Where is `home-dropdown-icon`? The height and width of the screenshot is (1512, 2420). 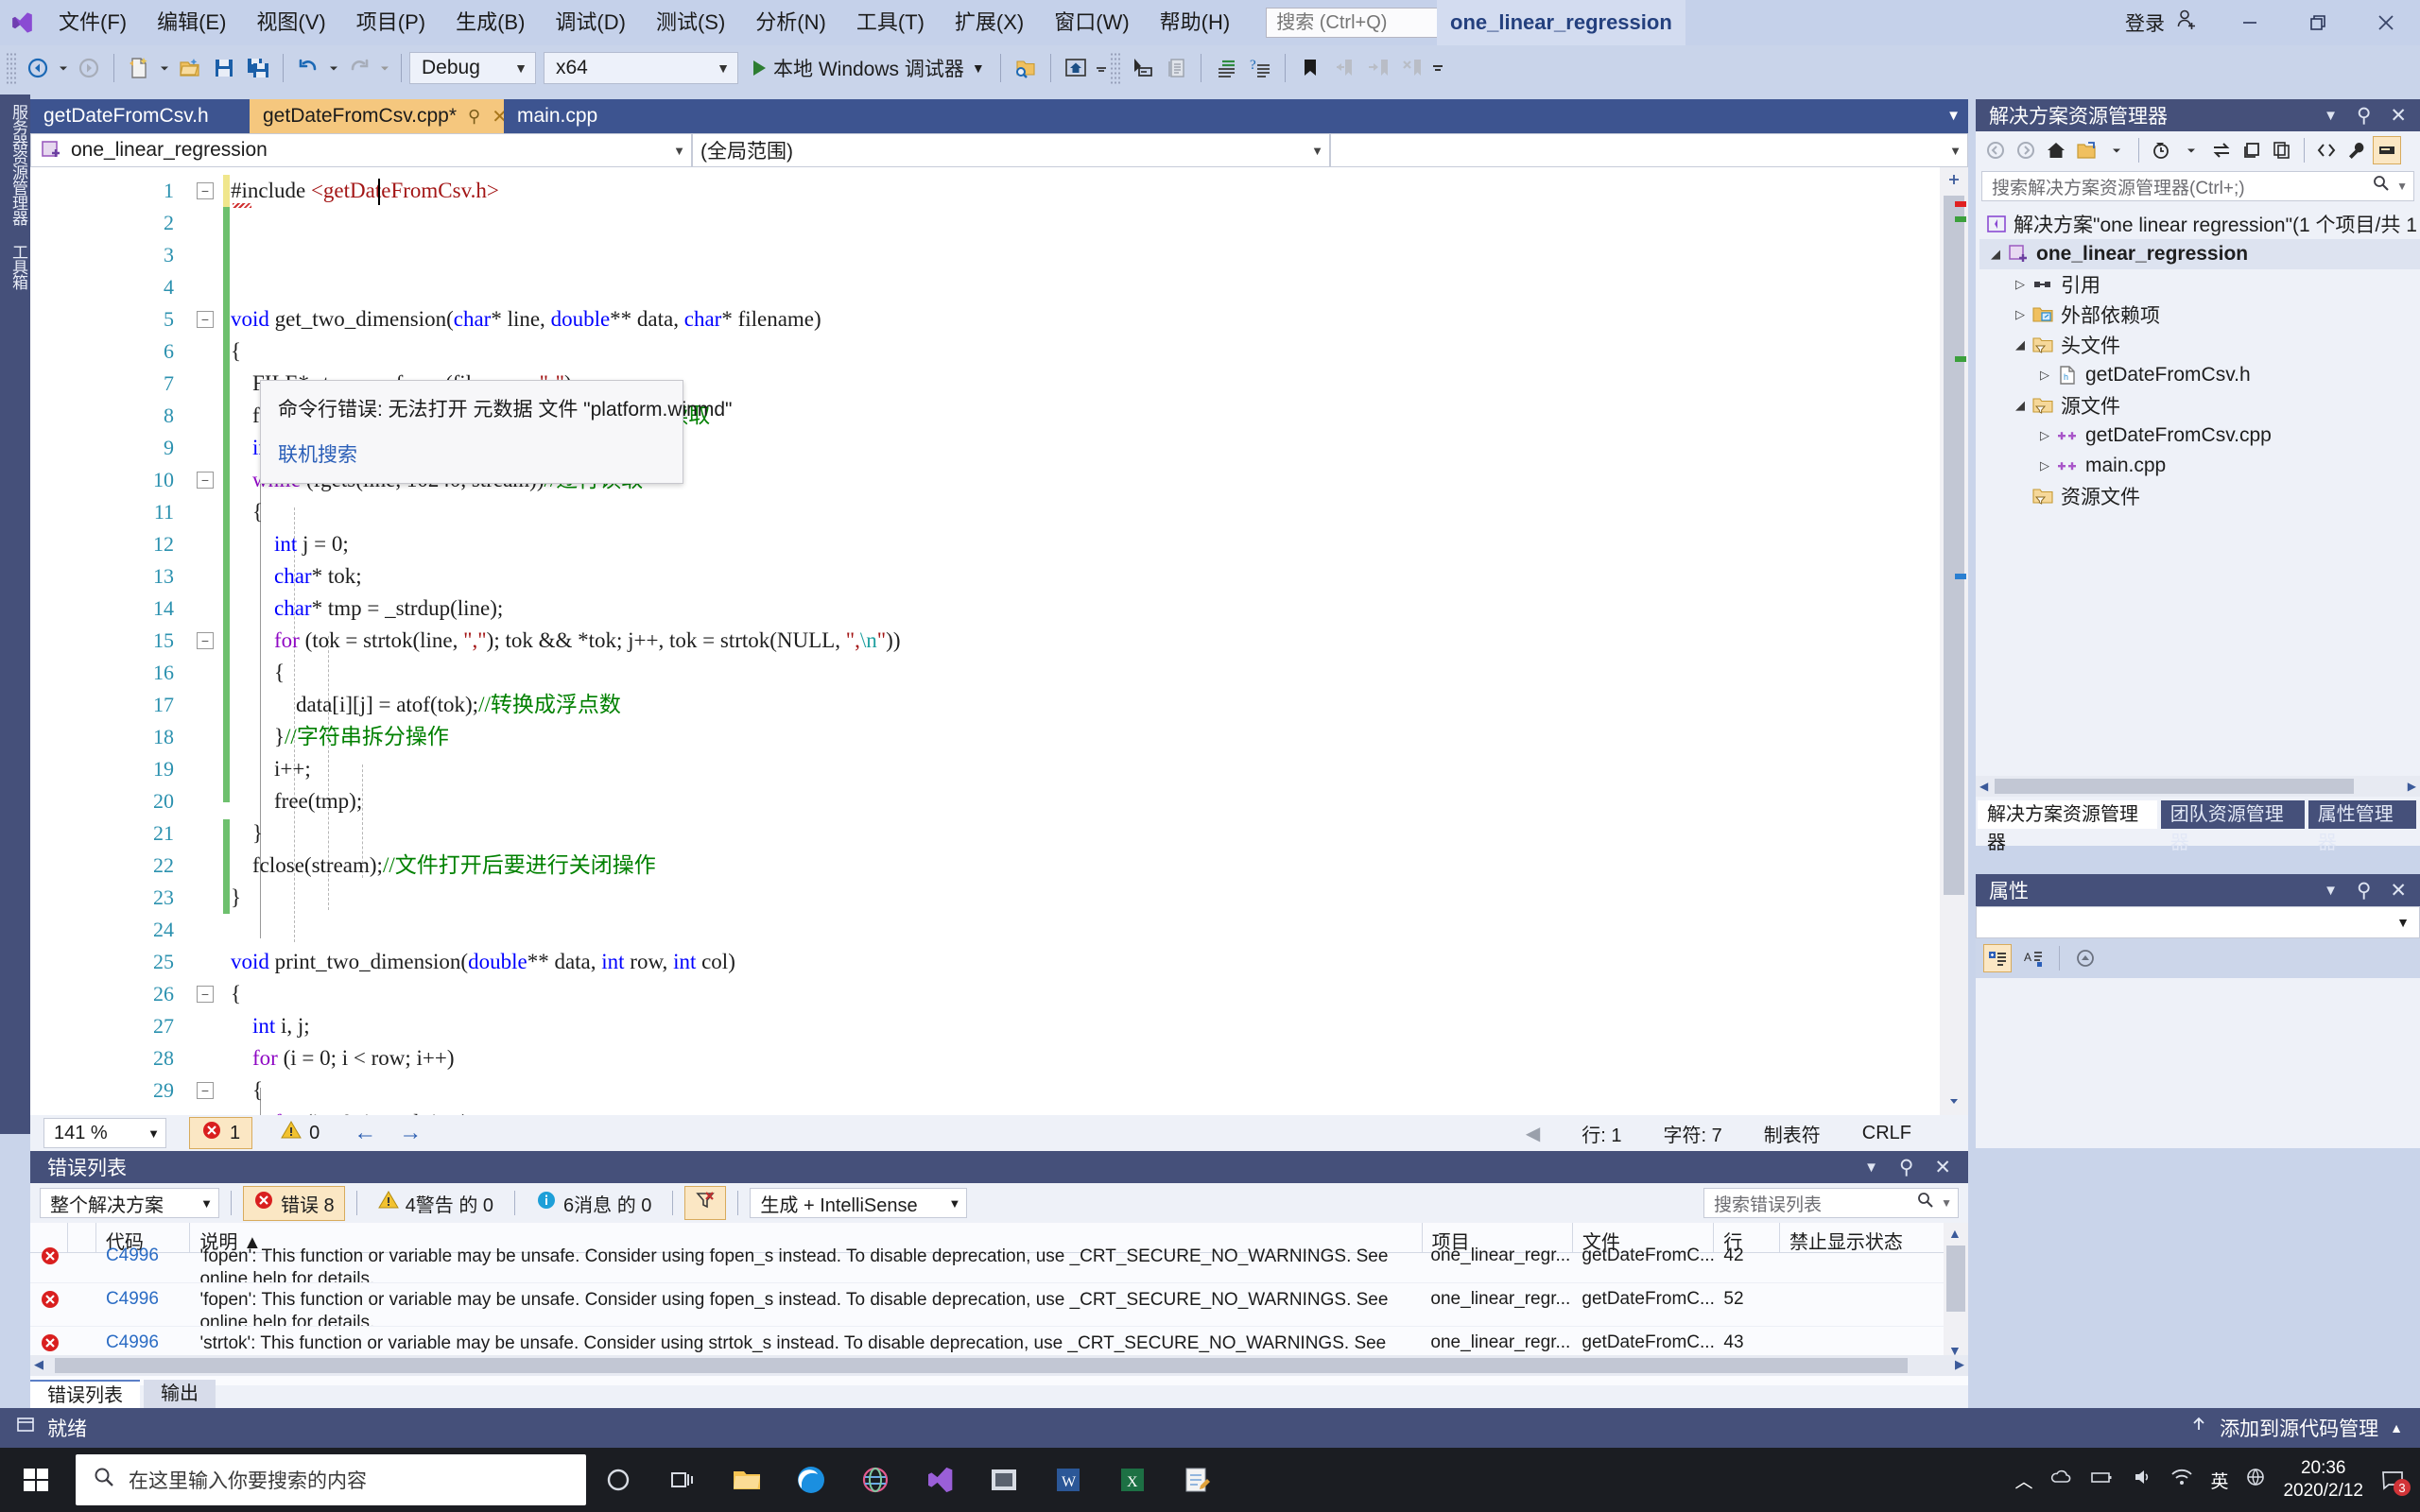 home-dropdown-icon is located at coordinates (1101, 68).